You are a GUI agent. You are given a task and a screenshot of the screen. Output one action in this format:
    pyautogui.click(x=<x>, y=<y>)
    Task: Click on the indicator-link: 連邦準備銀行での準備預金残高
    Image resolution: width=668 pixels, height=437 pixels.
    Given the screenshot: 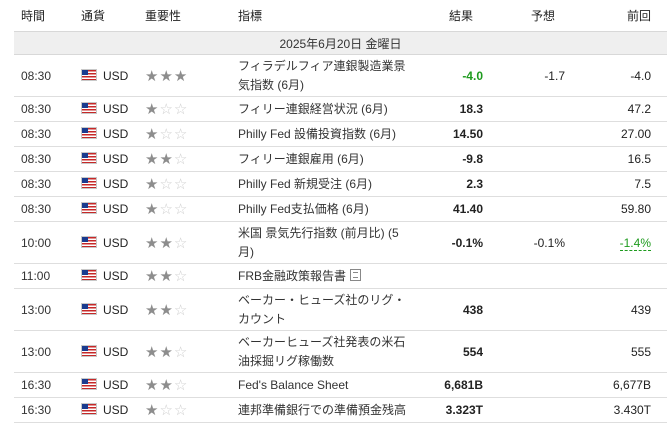 What is the action you would take?
    pyautogui.click(x=322, y=410)
    